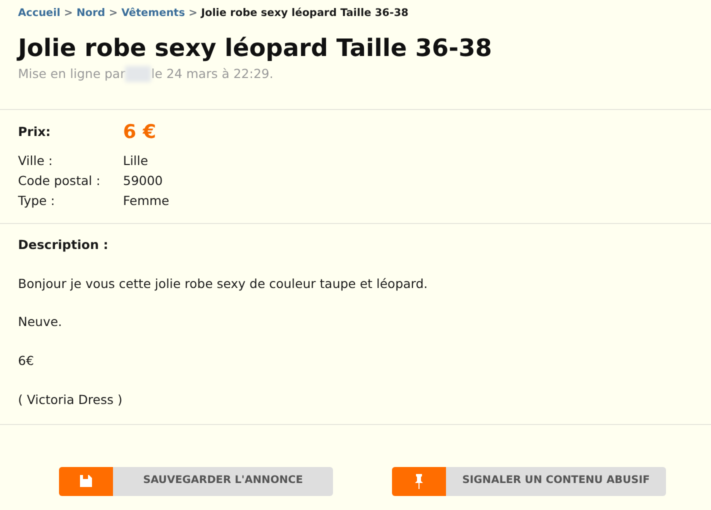 This screenshot has width=711, height=510. I want to click on listing-title: Jolie robe sexy léopard Taille 36-38, so click(255, 48).